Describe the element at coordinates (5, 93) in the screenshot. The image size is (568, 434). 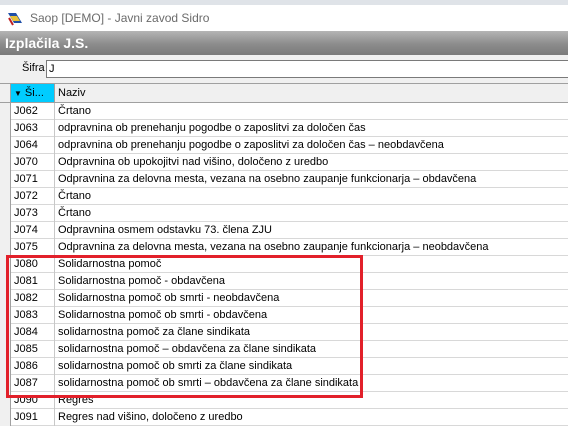
I see `row-indicator-header` at that location.